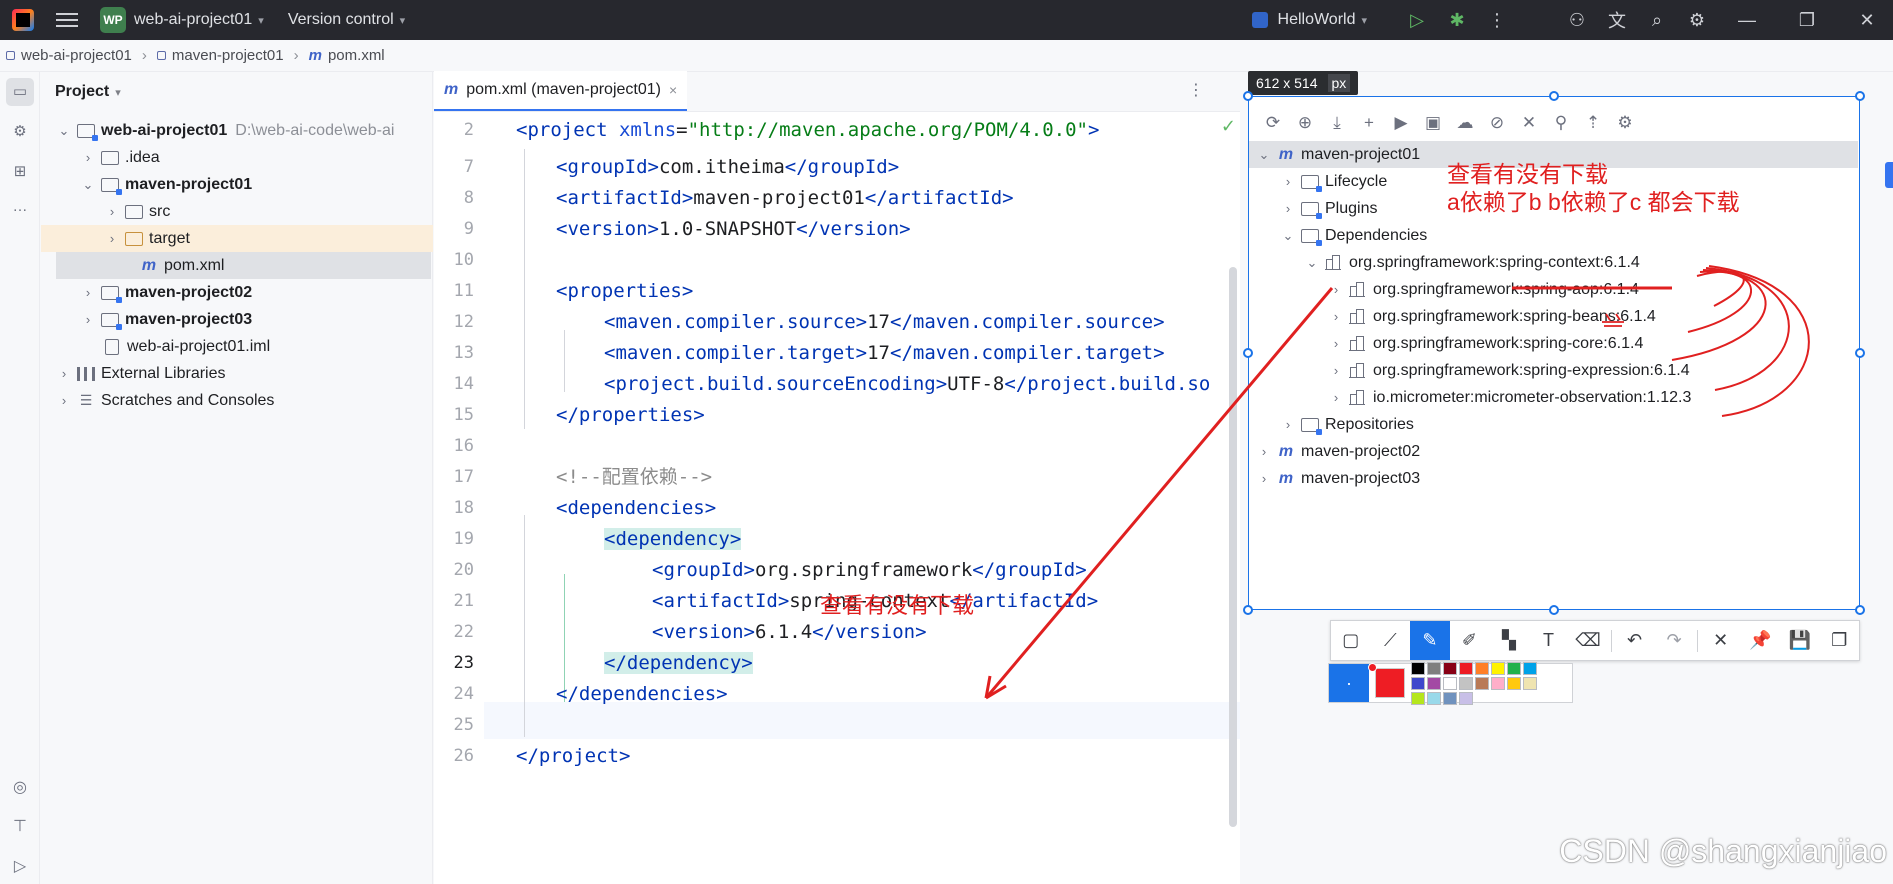 The height and width of the screenshot is (884, 1893). I want to click on editor-scrollbar, so click(1233, 547).